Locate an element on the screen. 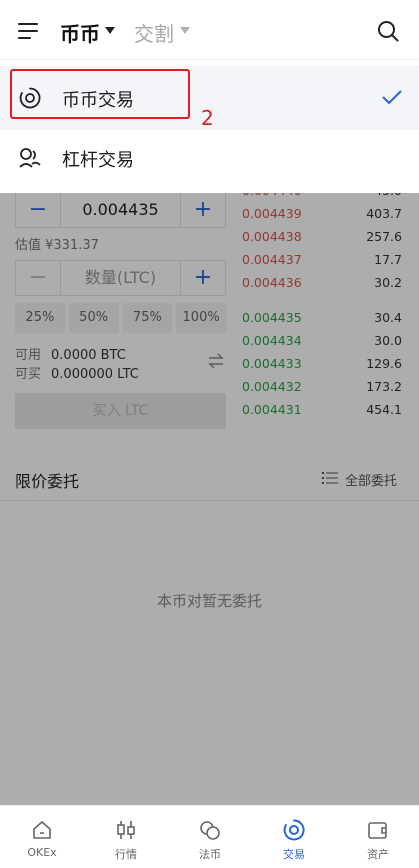  nav-item-fiat: 法币 is located at coordinates (210, 837).